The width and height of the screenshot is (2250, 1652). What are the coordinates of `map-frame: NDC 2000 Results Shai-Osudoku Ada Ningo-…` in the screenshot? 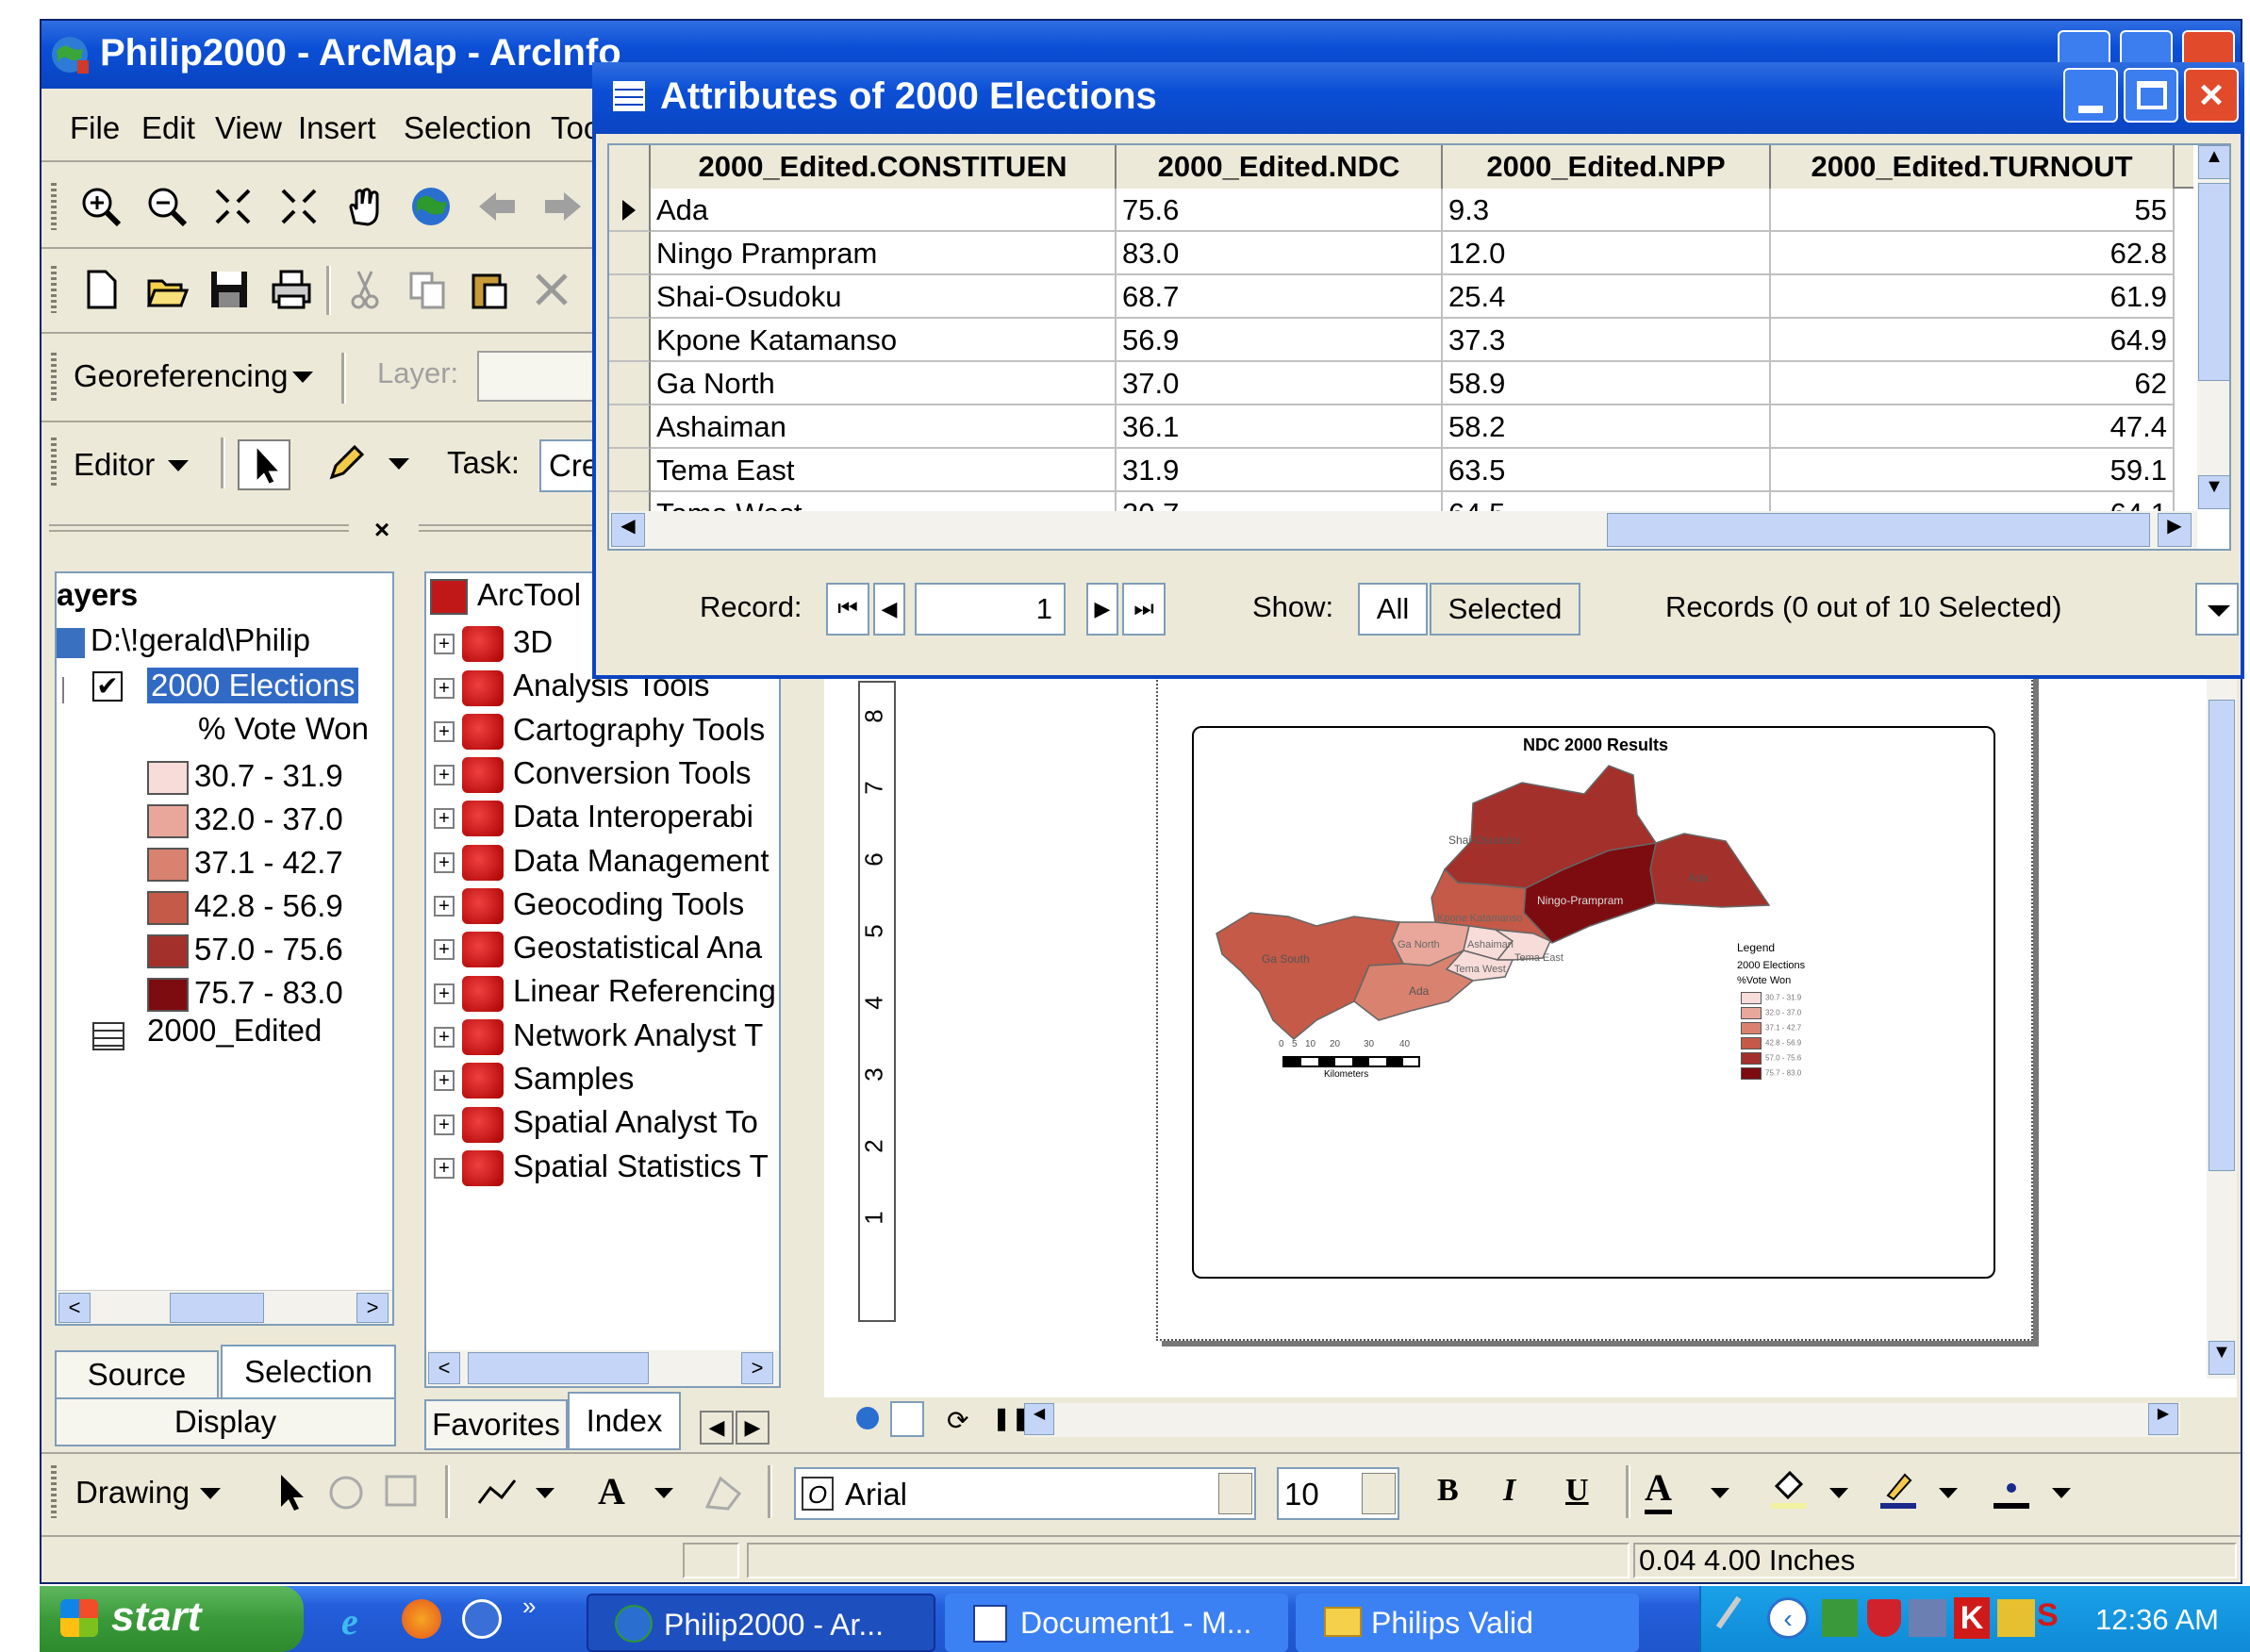 It's located at (1594, 1002).